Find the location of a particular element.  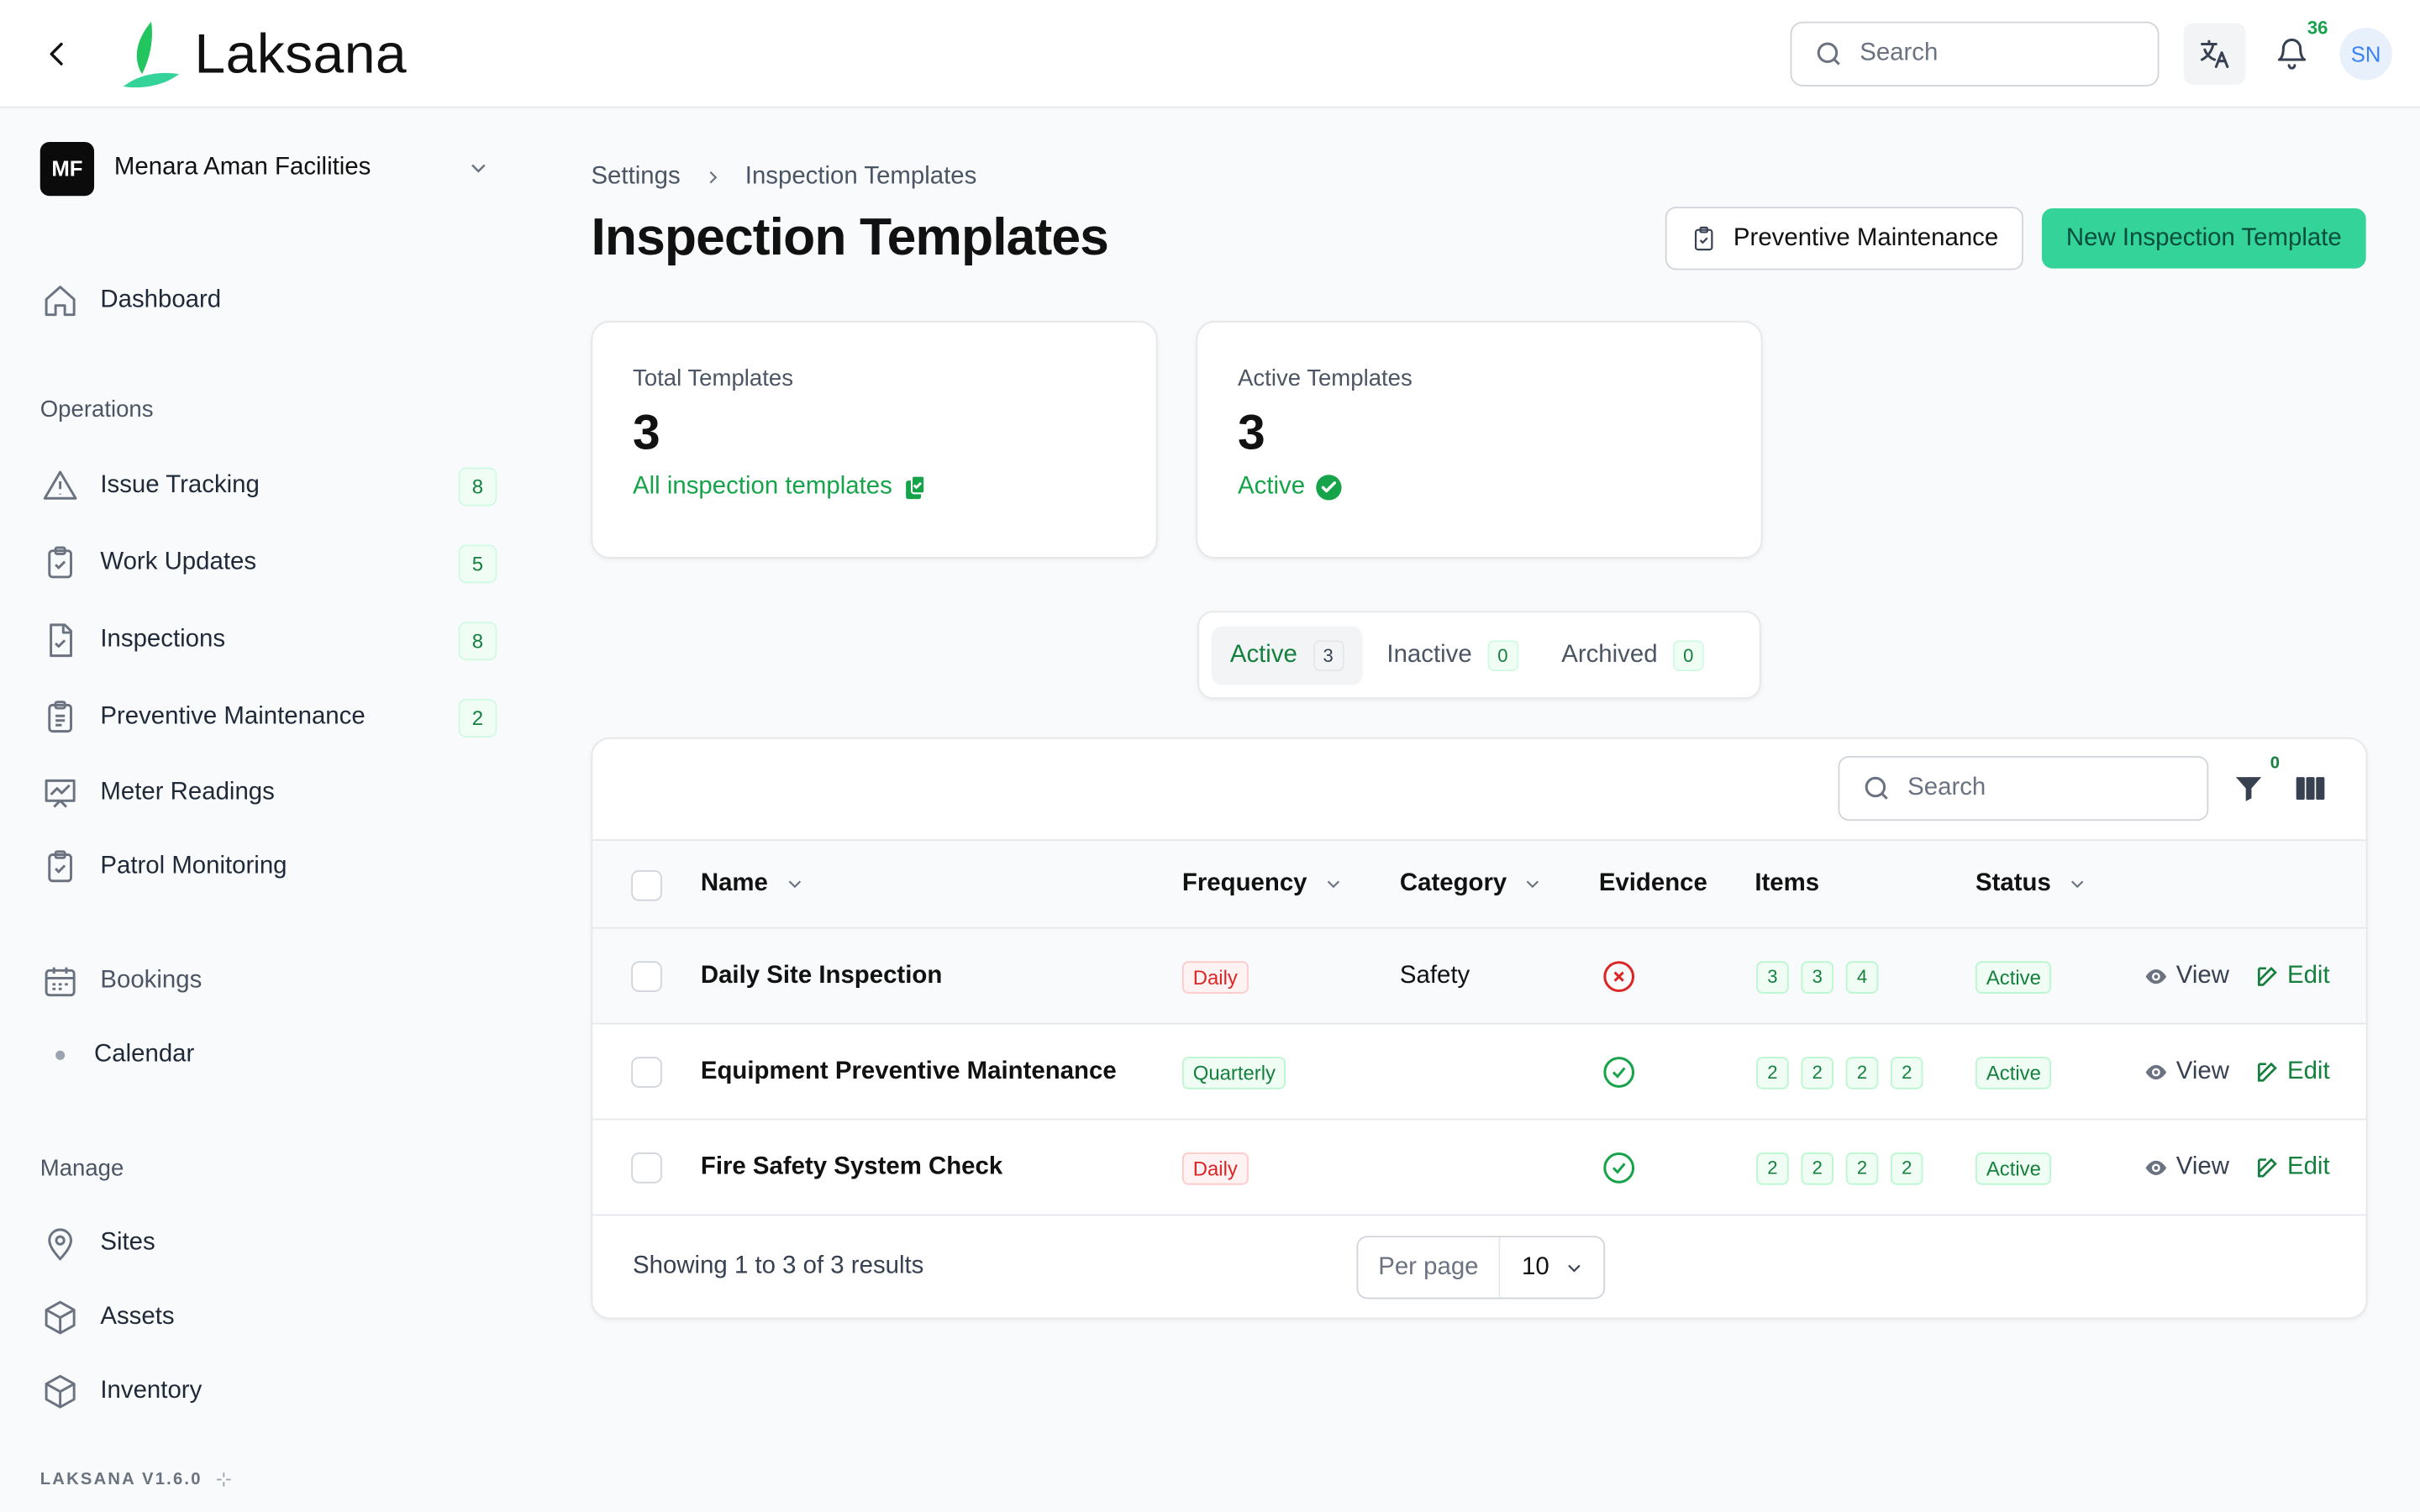

app-logo: Laksana is located at coordinates (263, 53).